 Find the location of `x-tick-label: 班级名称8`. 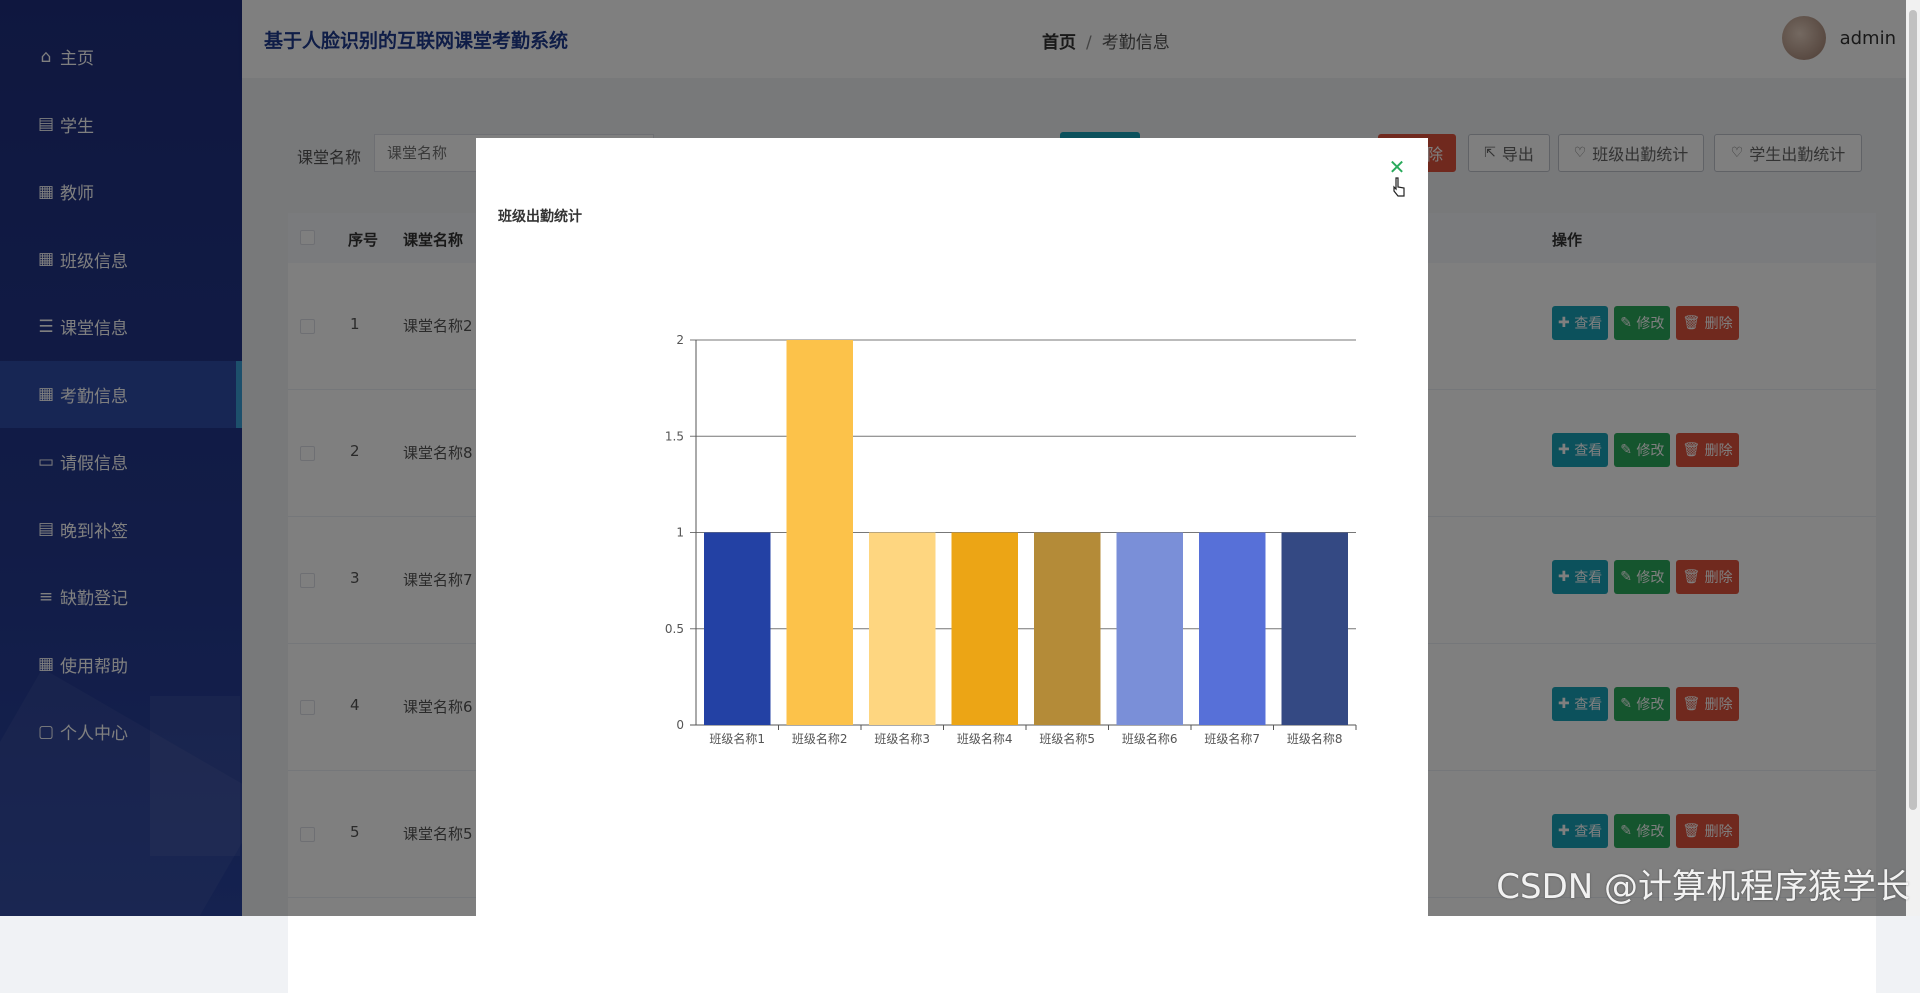

x-tick-label: 班级名称8 is located at coordinates (1315, 738).